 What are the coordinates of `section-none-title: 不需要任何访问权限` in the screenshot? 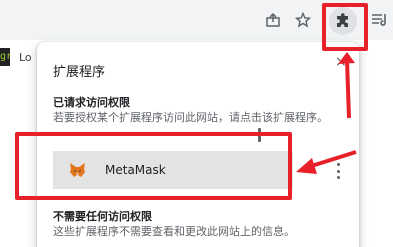 It's located at (102, 216).